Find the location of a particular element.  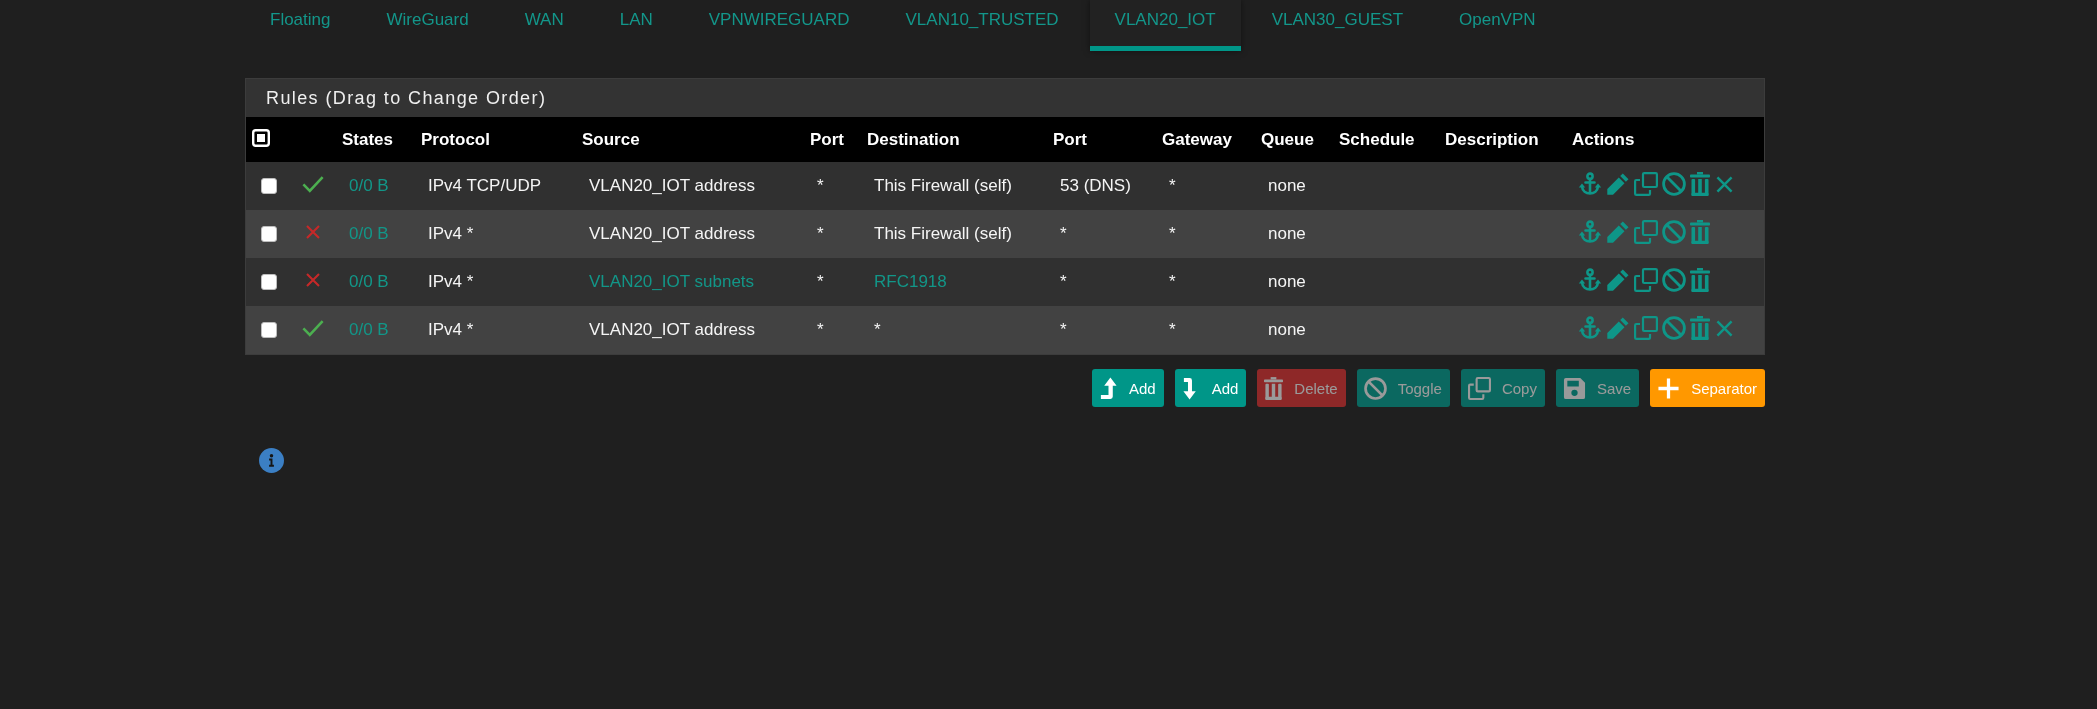

rule-row: 0/0 B IPv4 TCP/UDP VLAN20_IOT address * This Firewall (self) 53 (DNS) * none is located at coordinates (1005, 186).